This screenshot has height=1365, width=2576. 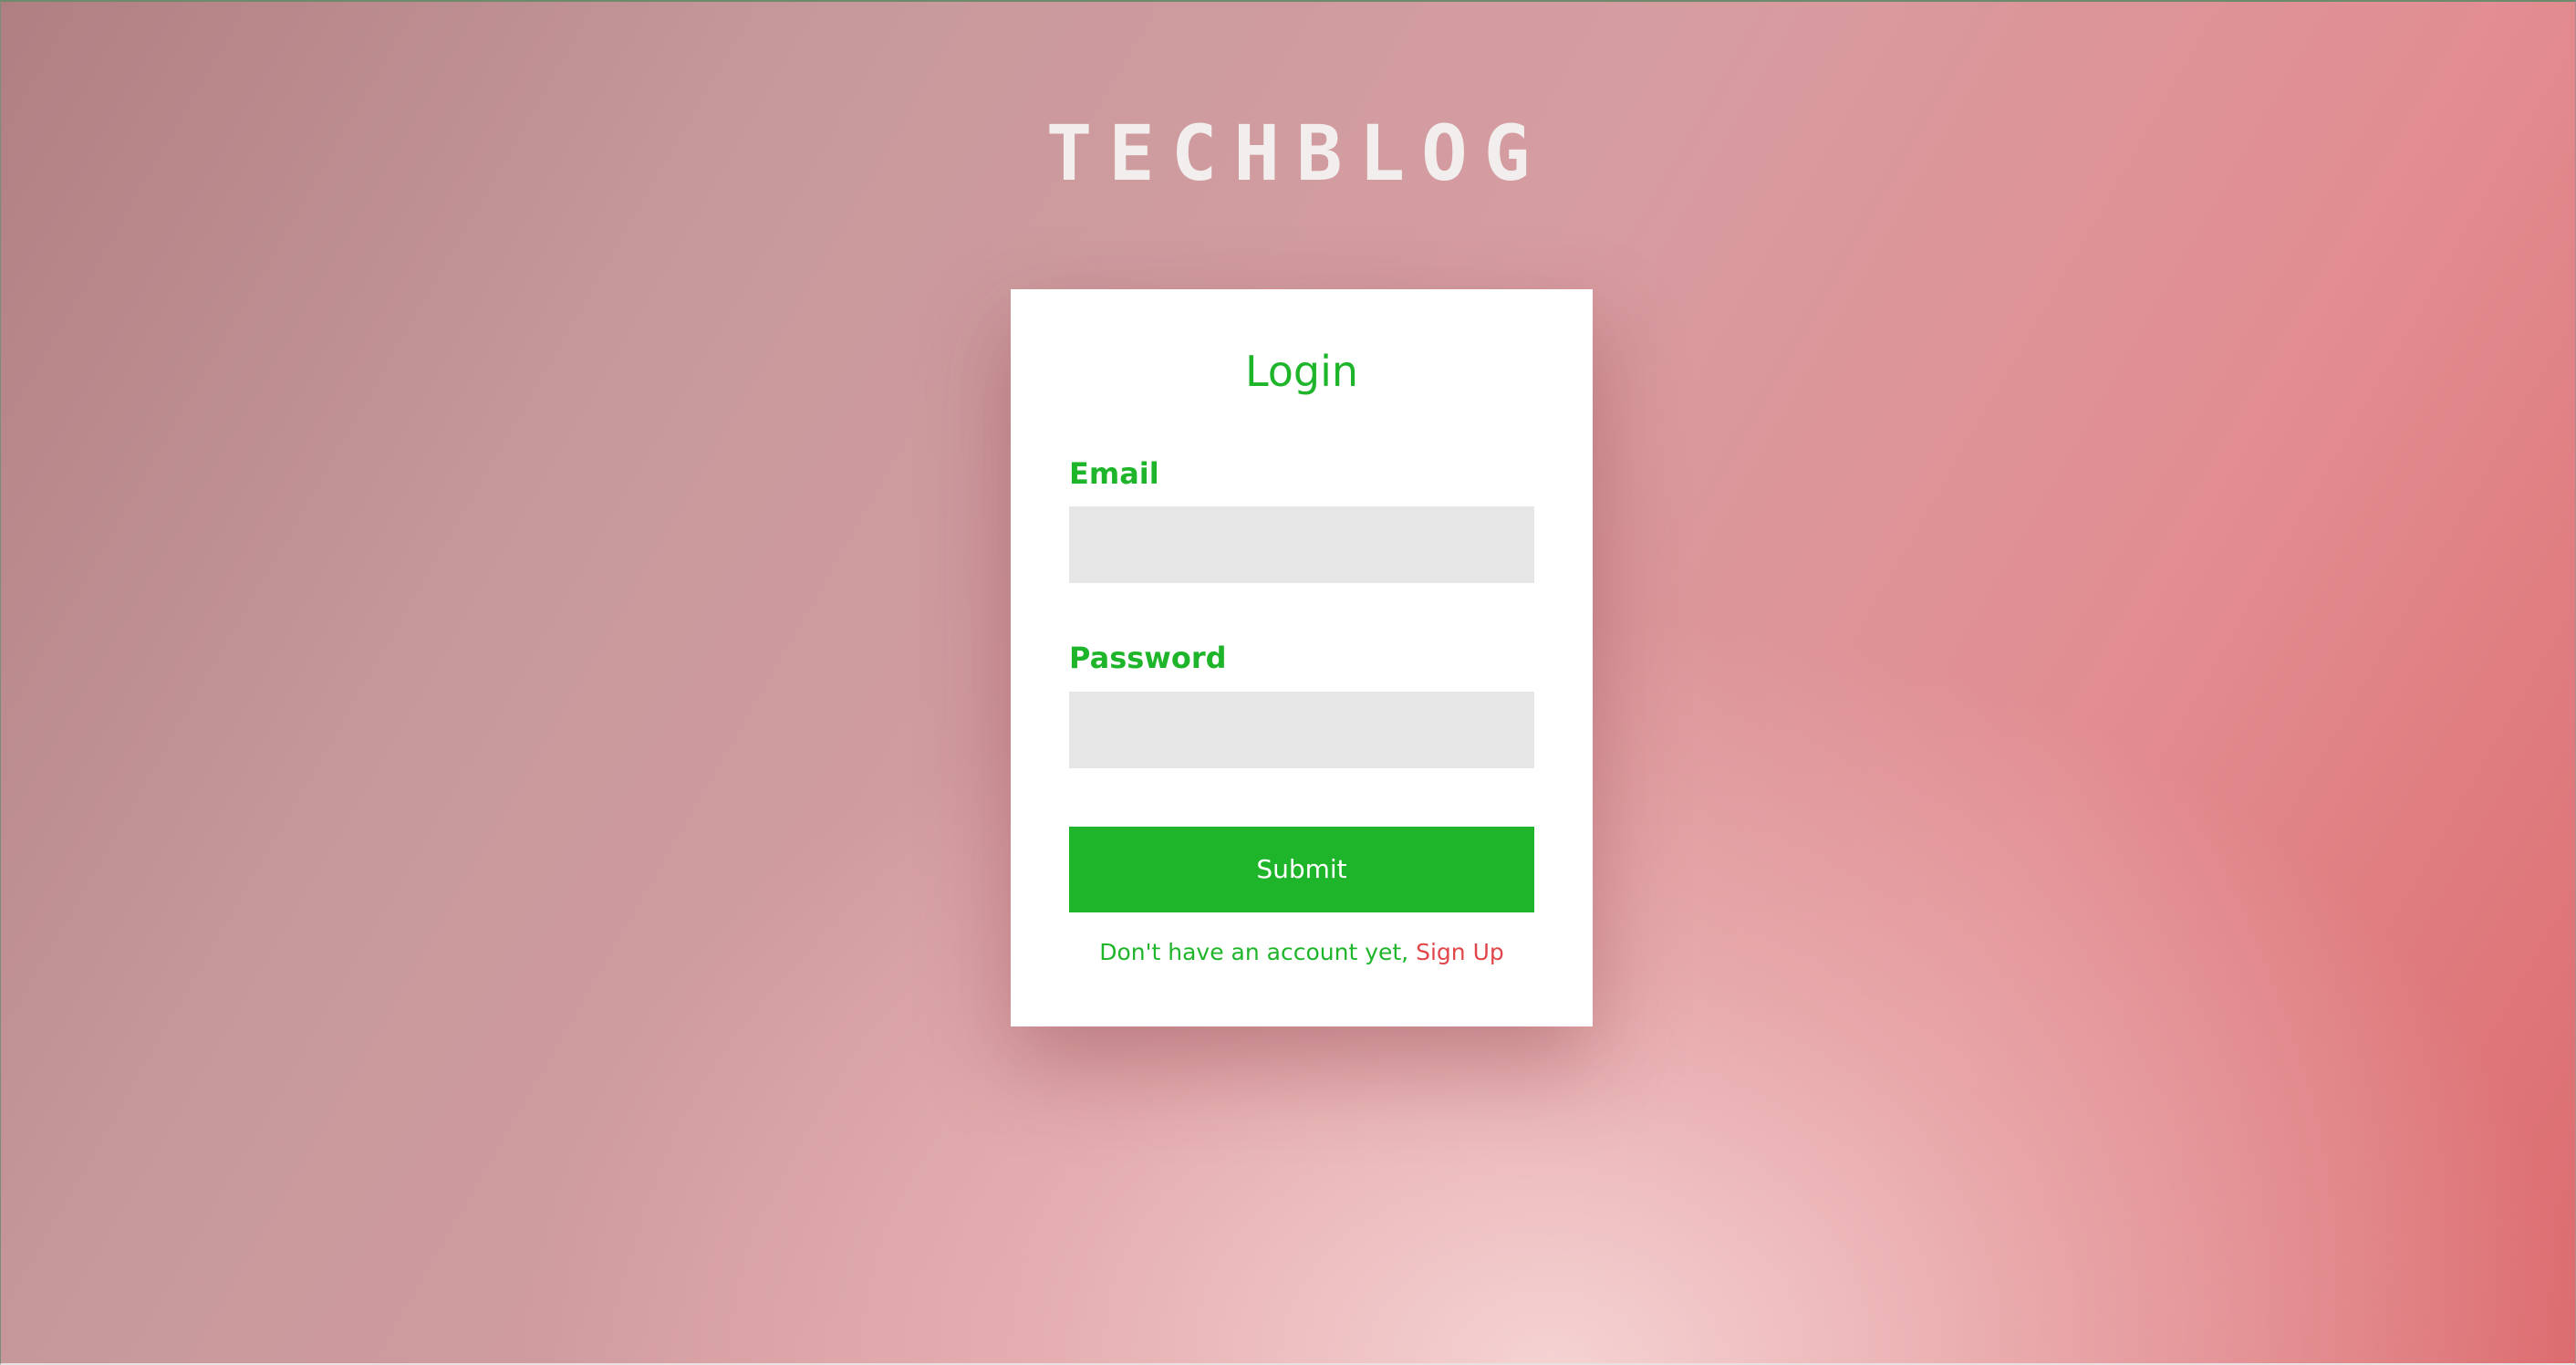 I want to click on email-label: Email, so click(x=1114, y=474).